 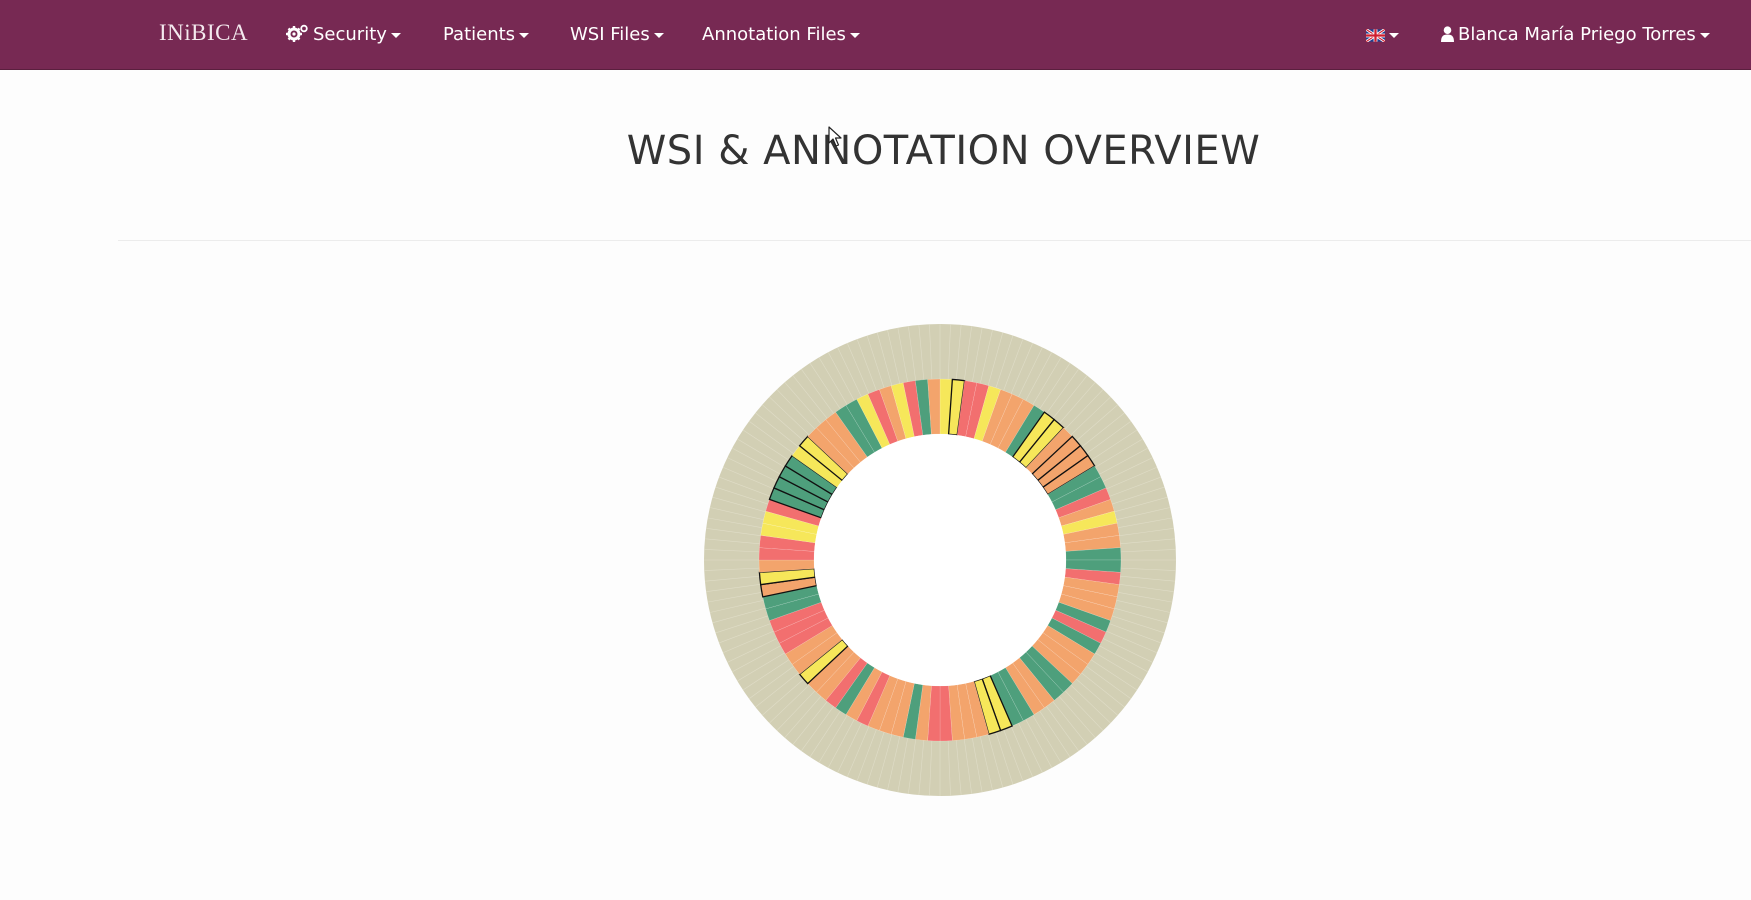 I want to click on user-name-label: Blanca María Priego Torres, so click(x=1577, y=34).